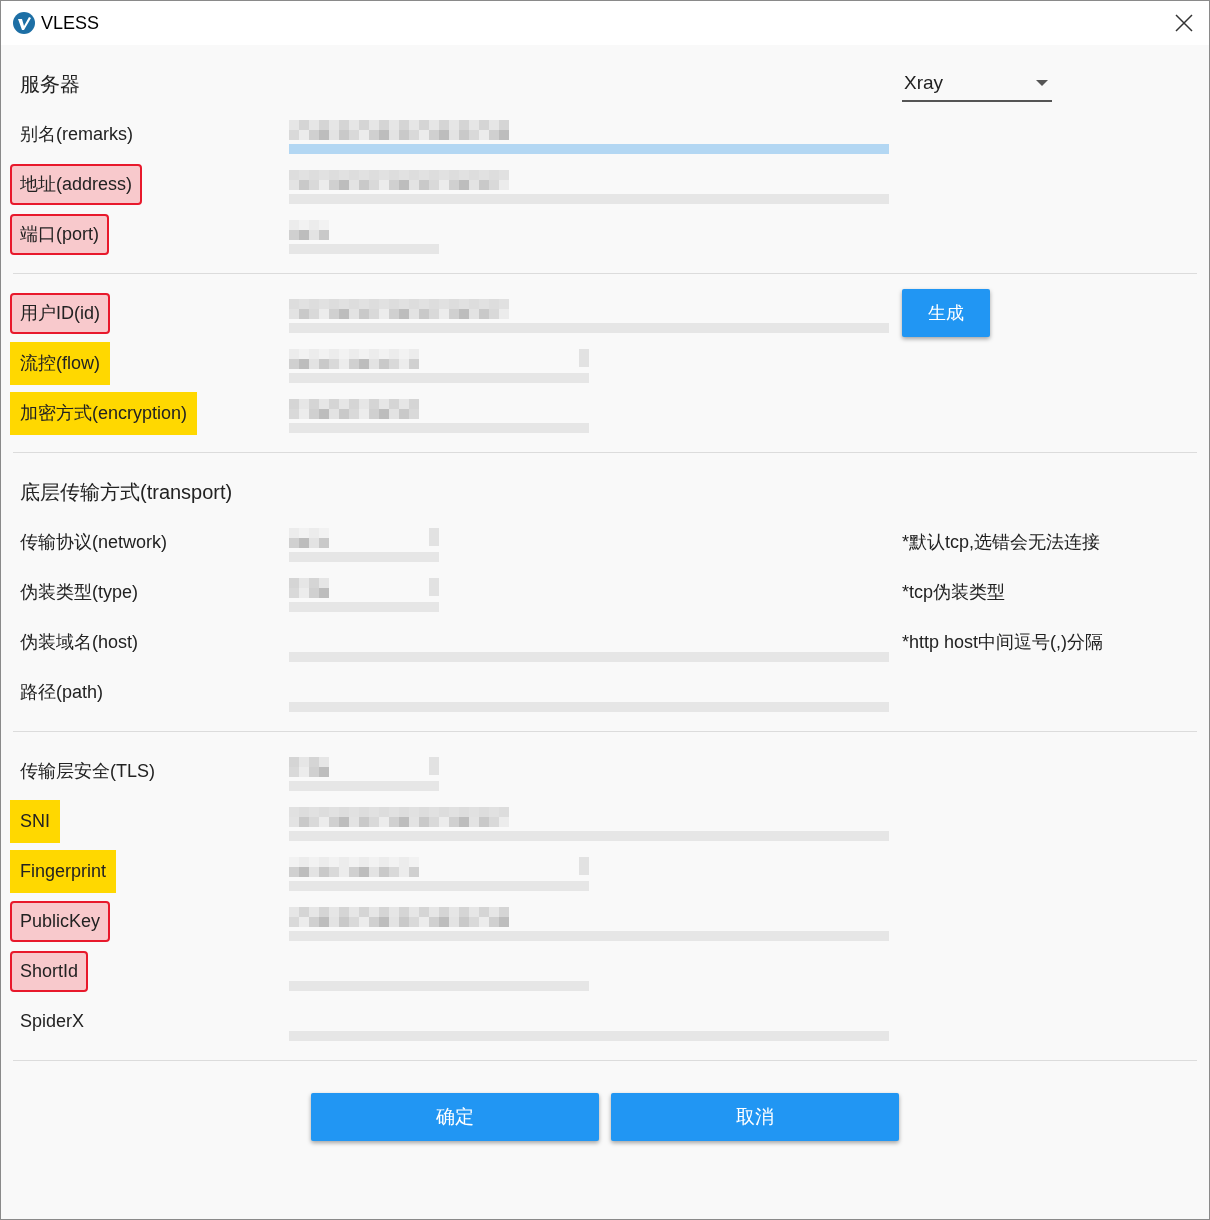  What do you see at coordinates (35, 821) in the screenshot?
I see `field-label: SNI` at bounding box center [35, 821].